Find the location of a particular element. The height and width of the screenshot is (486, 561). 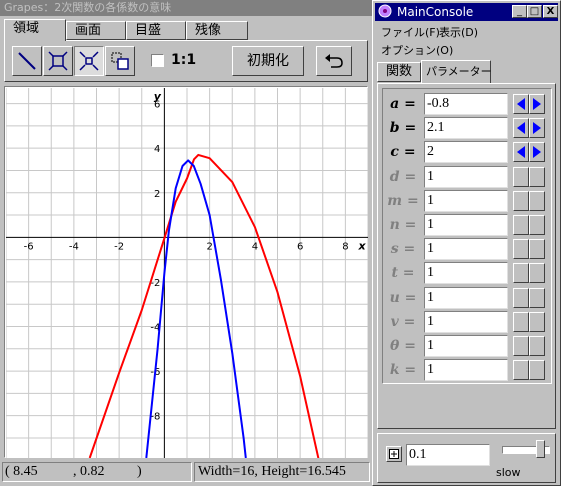

param-label: d = is located at coordinates (403, 176).